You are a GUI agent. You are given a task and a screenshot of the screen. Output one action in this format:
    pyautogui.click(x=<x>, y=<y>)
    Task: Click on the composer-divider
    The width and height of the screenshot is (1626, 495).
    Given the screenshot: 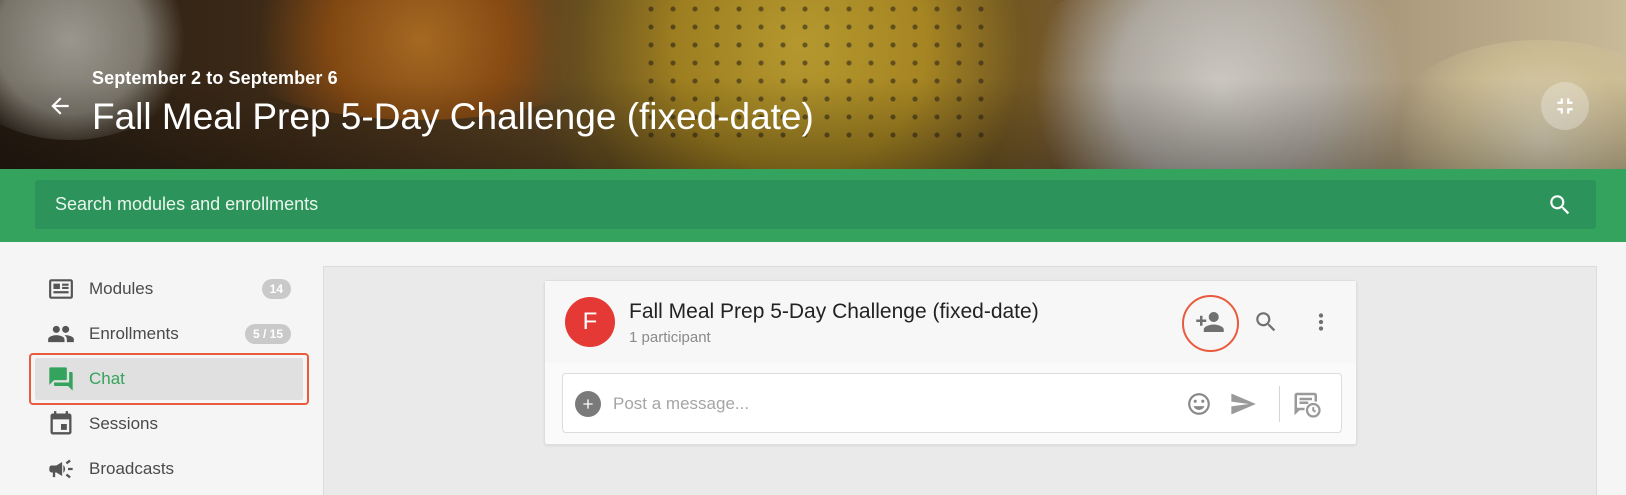 What is the action you would take?
    pyautogui.click(x=1279, y=404)
    